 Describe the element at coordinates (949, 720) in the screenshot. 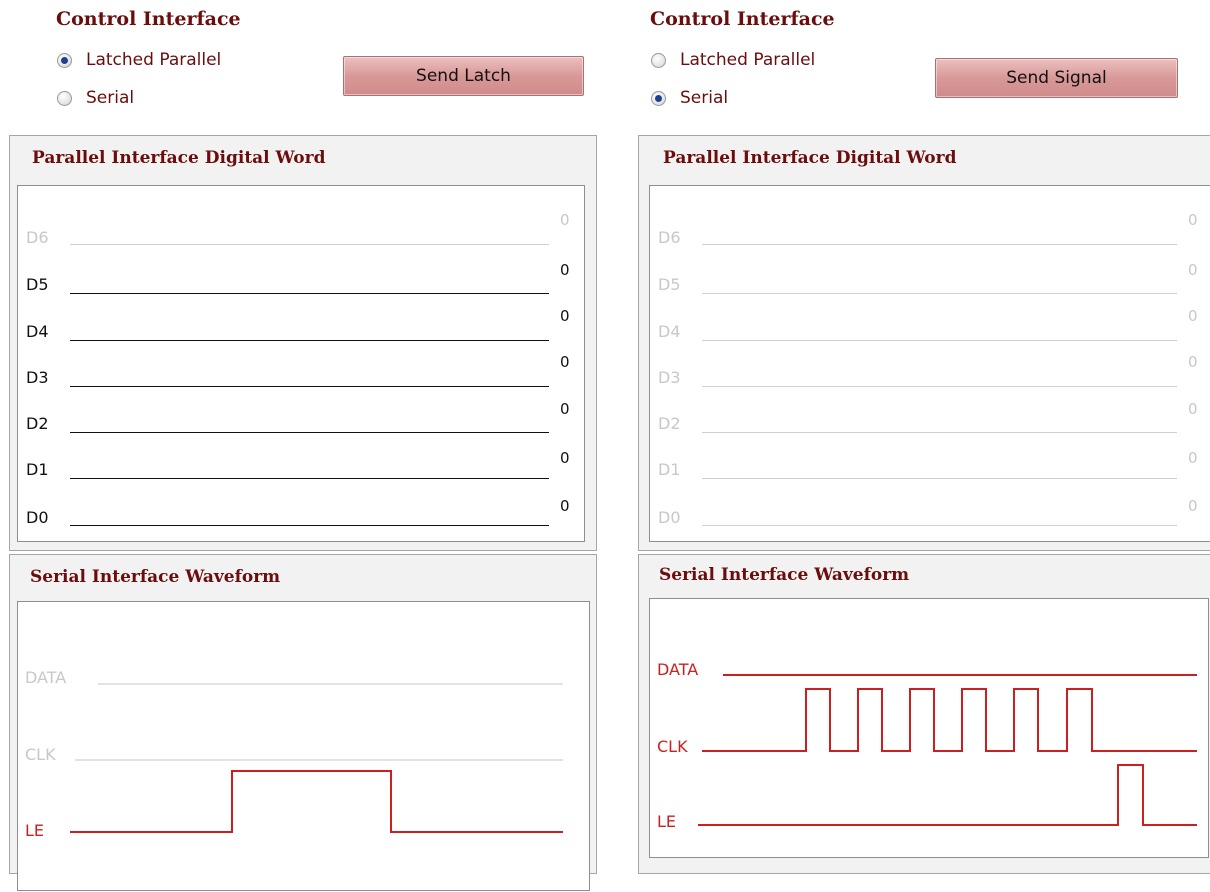

I see `clk-wave` at that location.